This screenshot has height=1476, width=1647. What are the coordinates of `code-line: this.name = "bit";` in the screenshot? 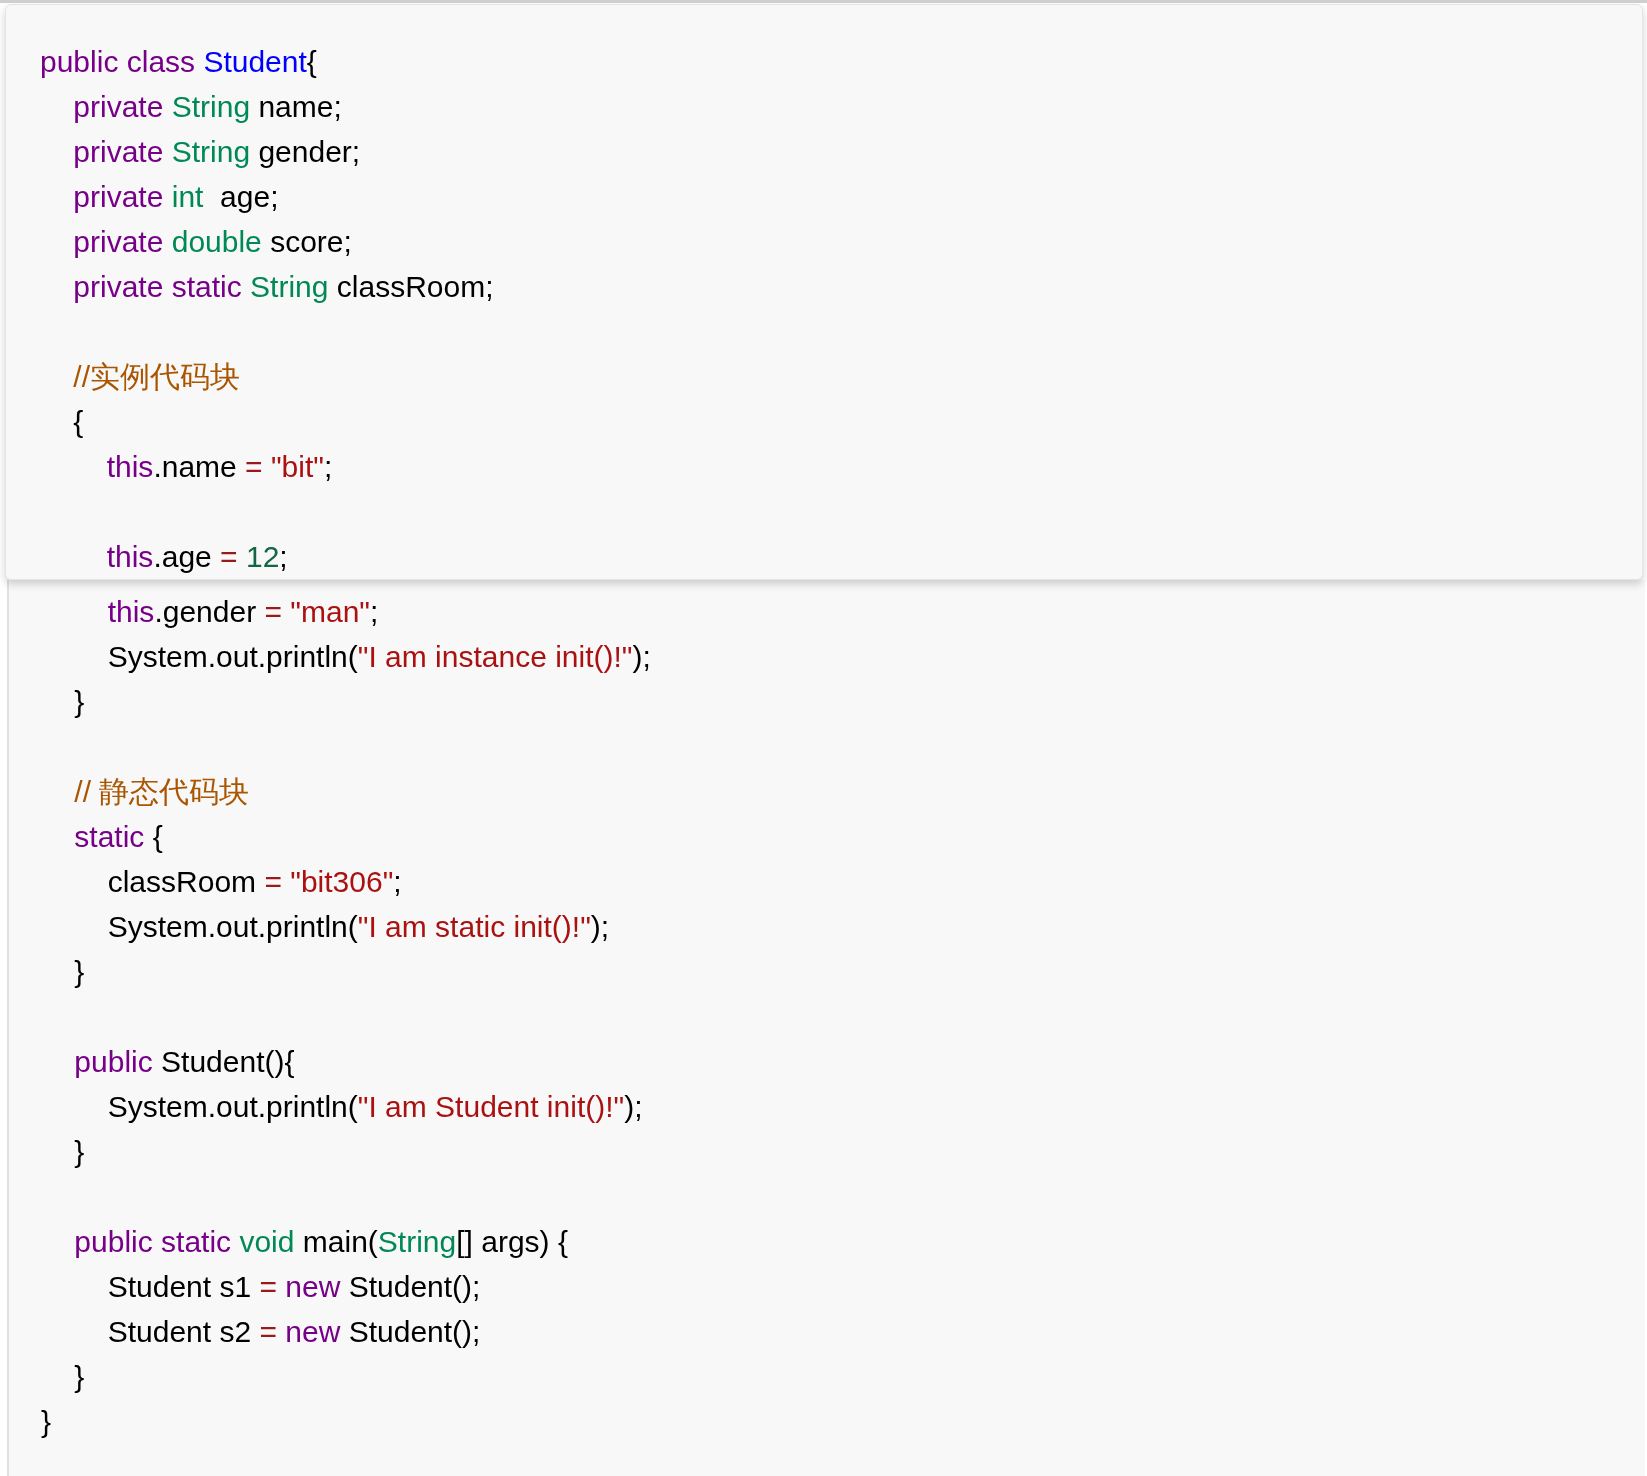 It's located at (219, 467).